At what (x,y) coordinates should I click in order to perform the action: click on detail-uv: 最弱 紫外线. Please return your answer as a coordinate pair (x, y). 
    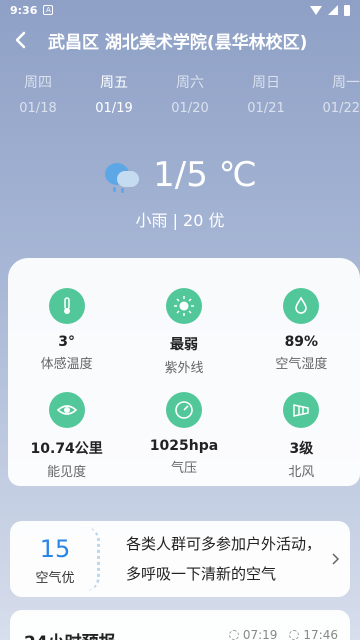
    Looking at the image, I should click on (183, 332).